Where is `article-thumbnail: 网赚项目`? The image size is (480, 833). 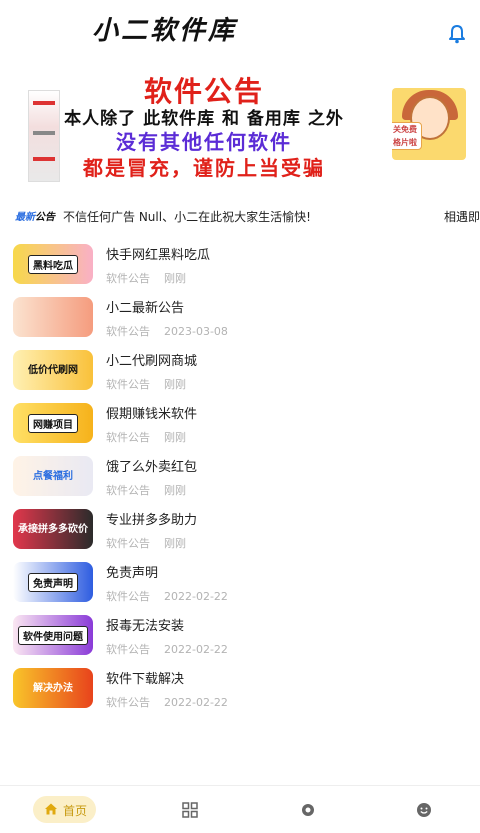
article-thumbnail: 网赚项目 is located at coordinates (53, 423).